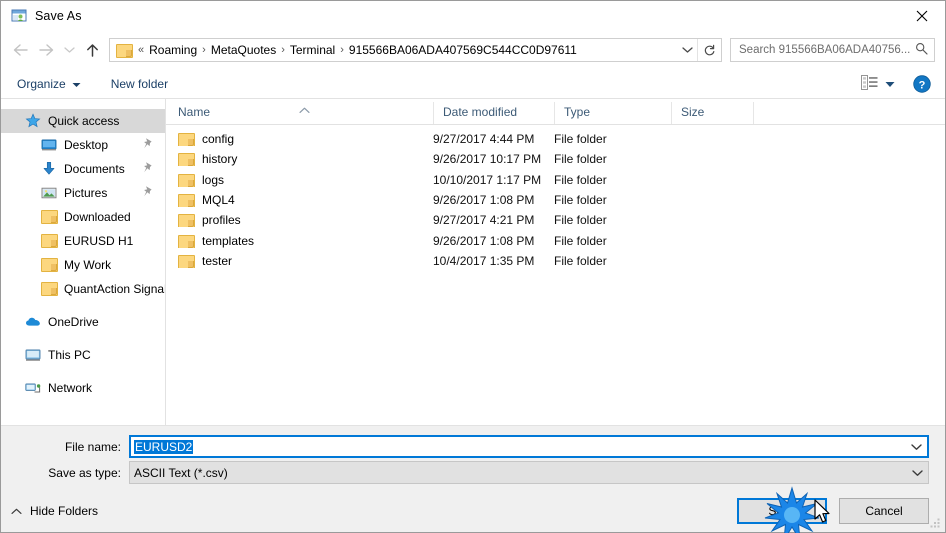 This screenshot has width=946, height=533. I want to click on column-label: Date modified, so click(480, 112).